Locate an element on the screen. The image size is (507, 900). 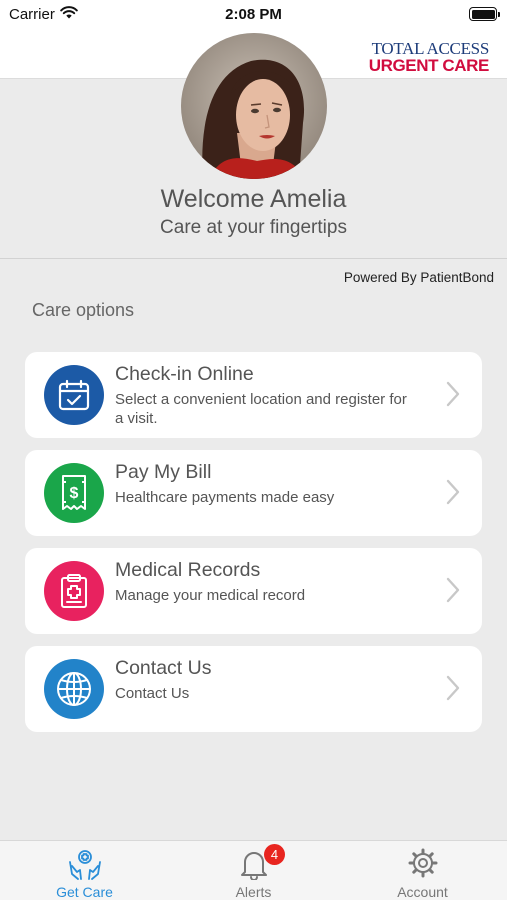
option-card-contact-us: Contact Us Contact Us is located at coordinates (253, 689).